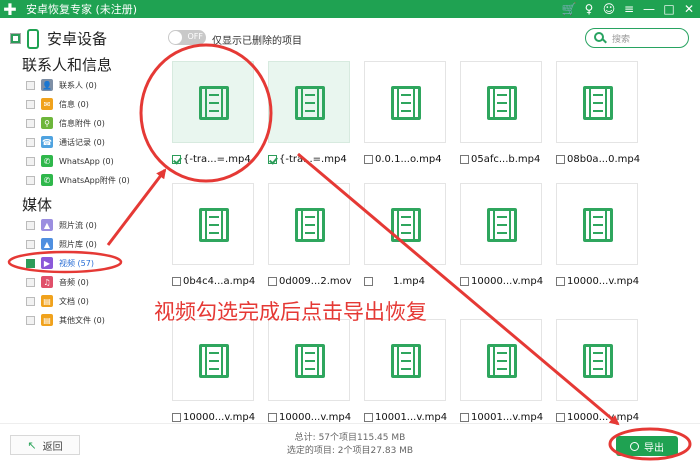 Image resolution: width=700 pixels, height=466 pixels. I want to click on export-button: 导出, so click(647, 446).